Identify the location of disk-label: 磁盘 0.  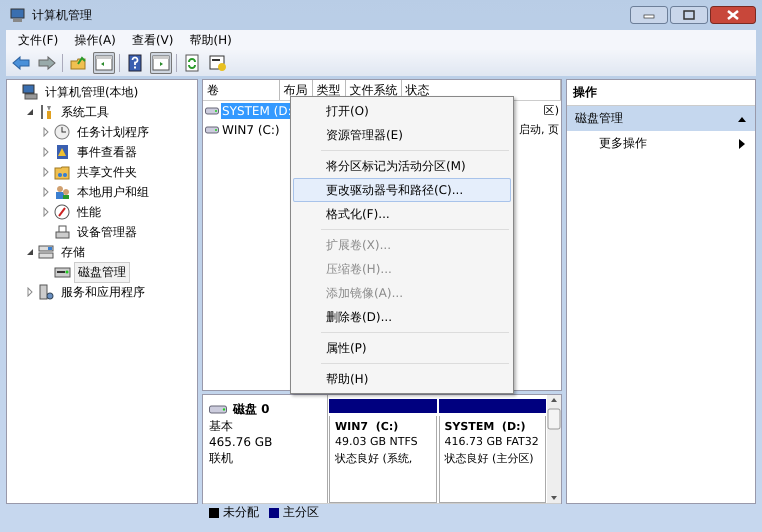
(251, 409).